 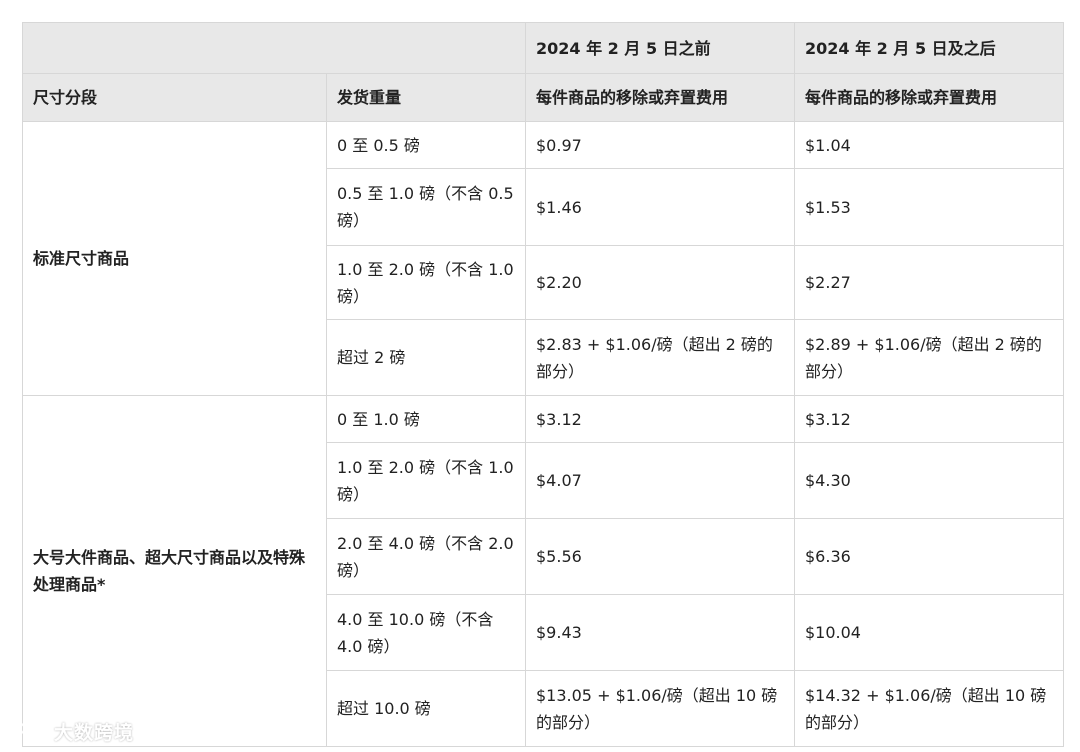 I want to click on weight-cell: 0 至 1.0 磅, so click(x=426, y=419).